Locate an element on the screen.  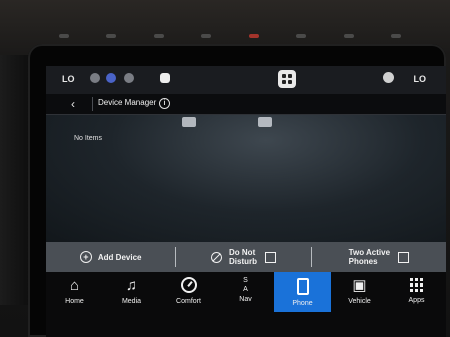
nav-vehicle-label: Vehicle is located at coordinates (359, 301).